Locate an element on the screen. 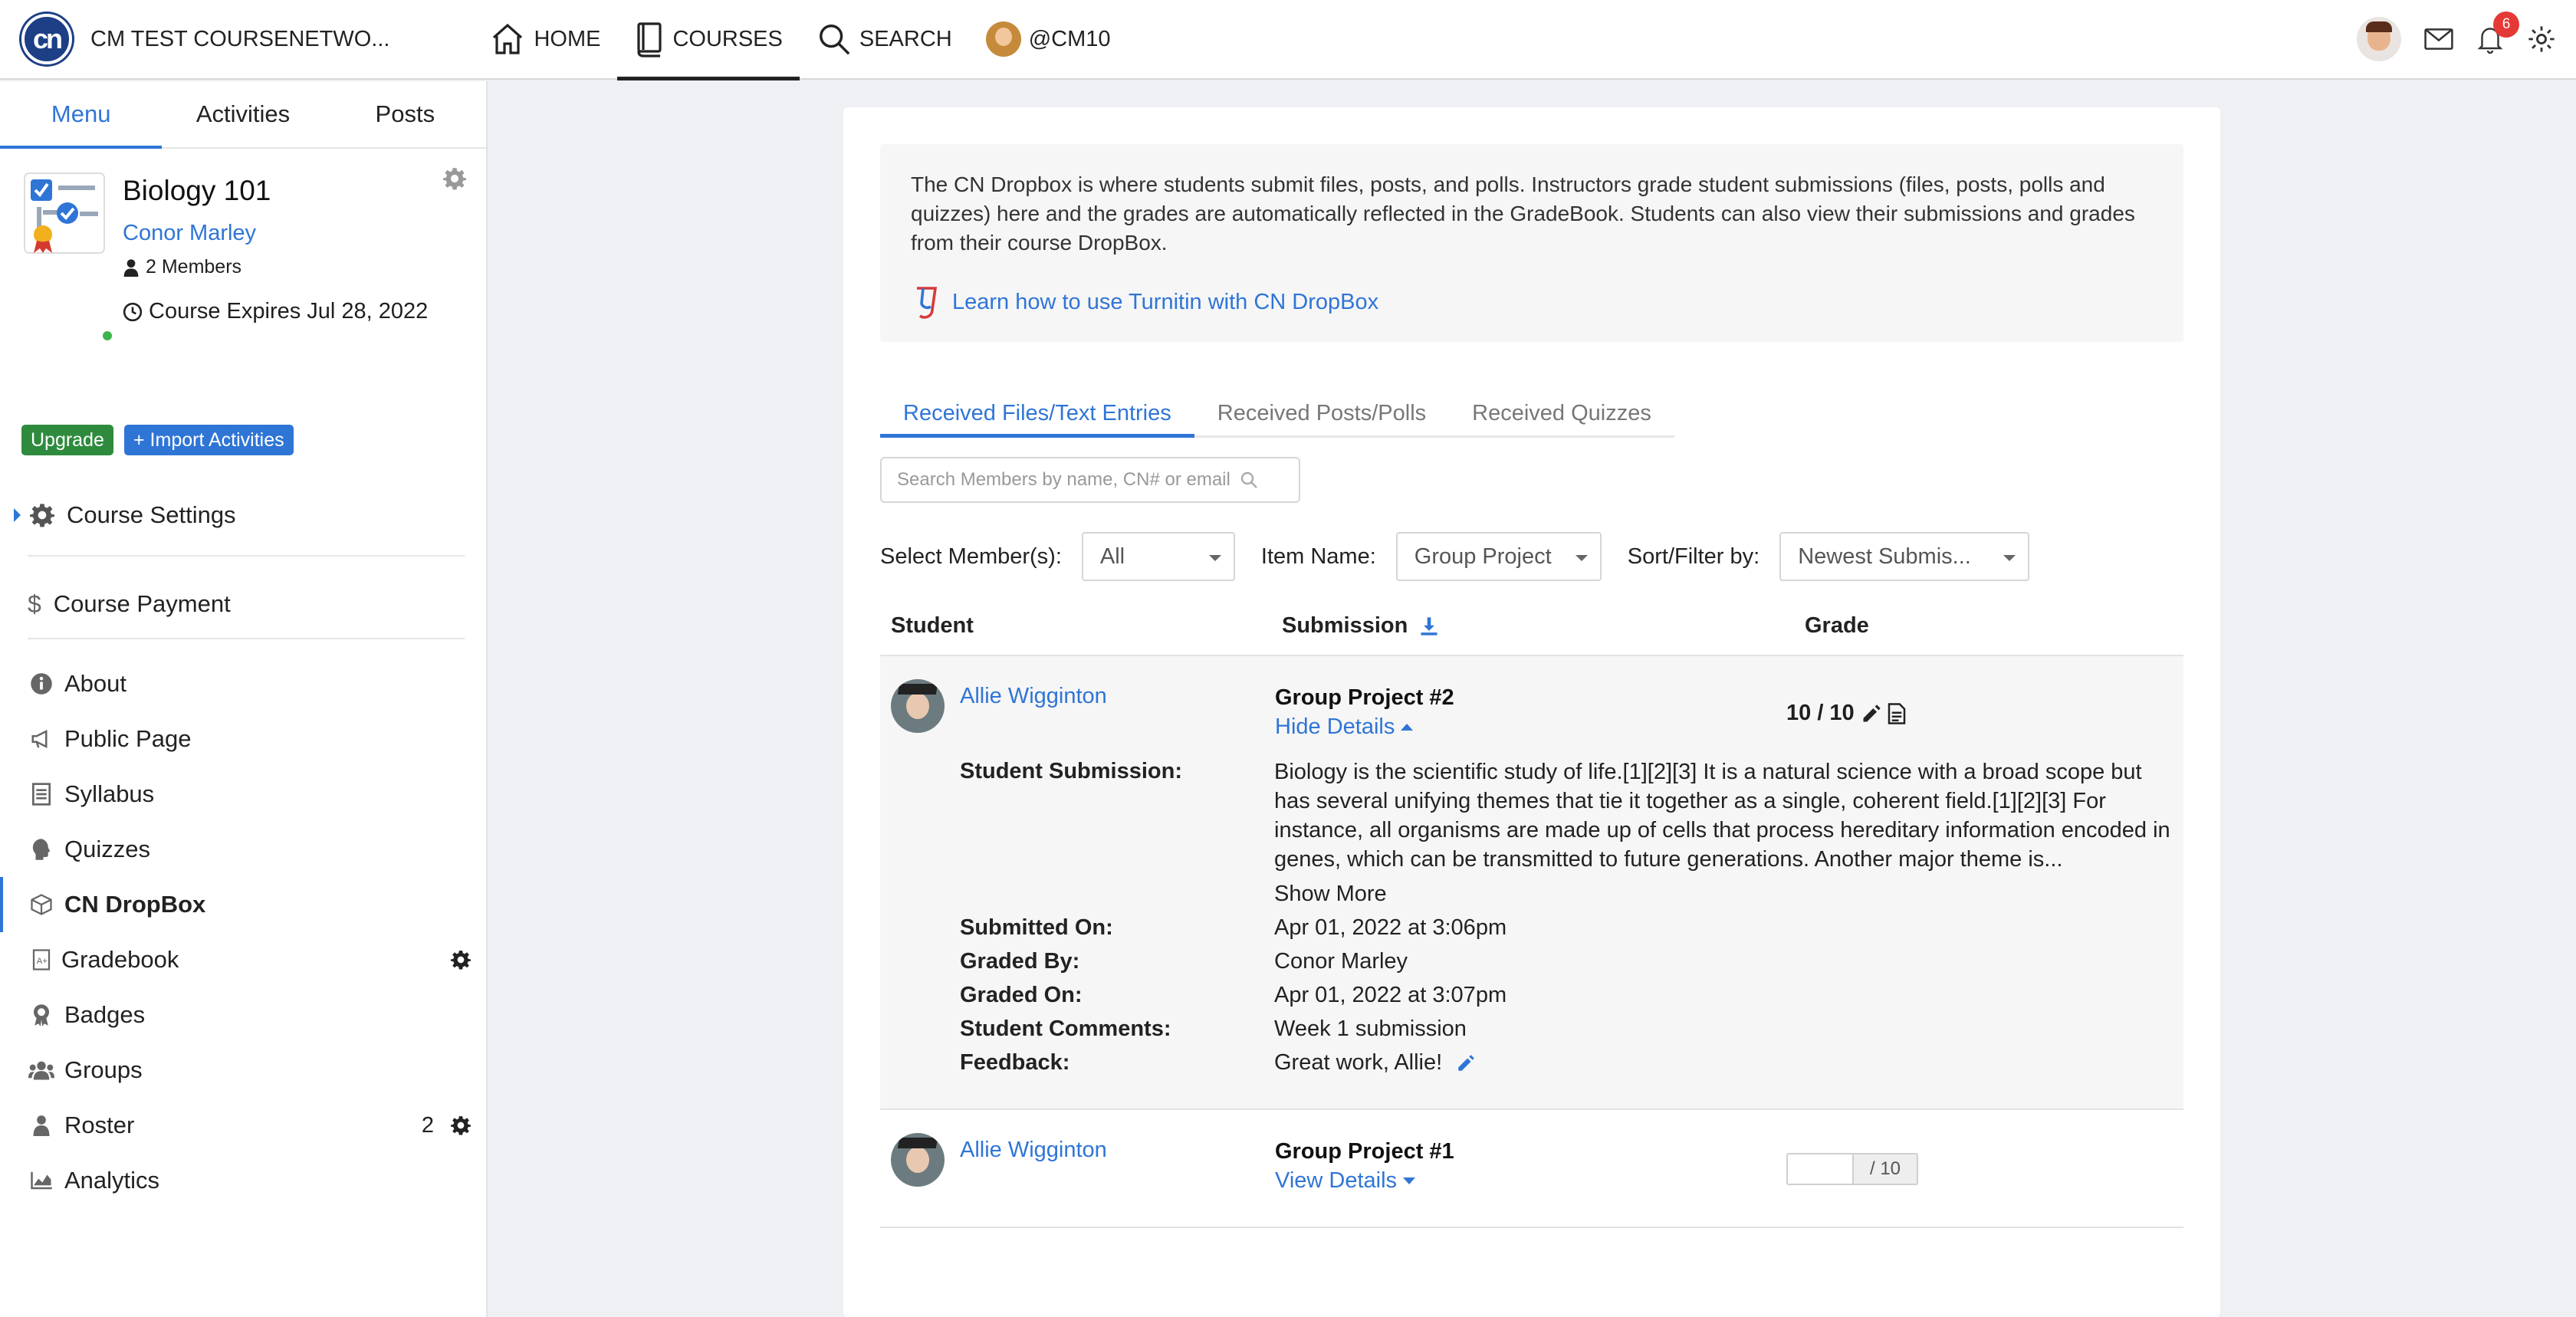  course-payment-link: $ Course Payment is located at coordinates (244, 604).